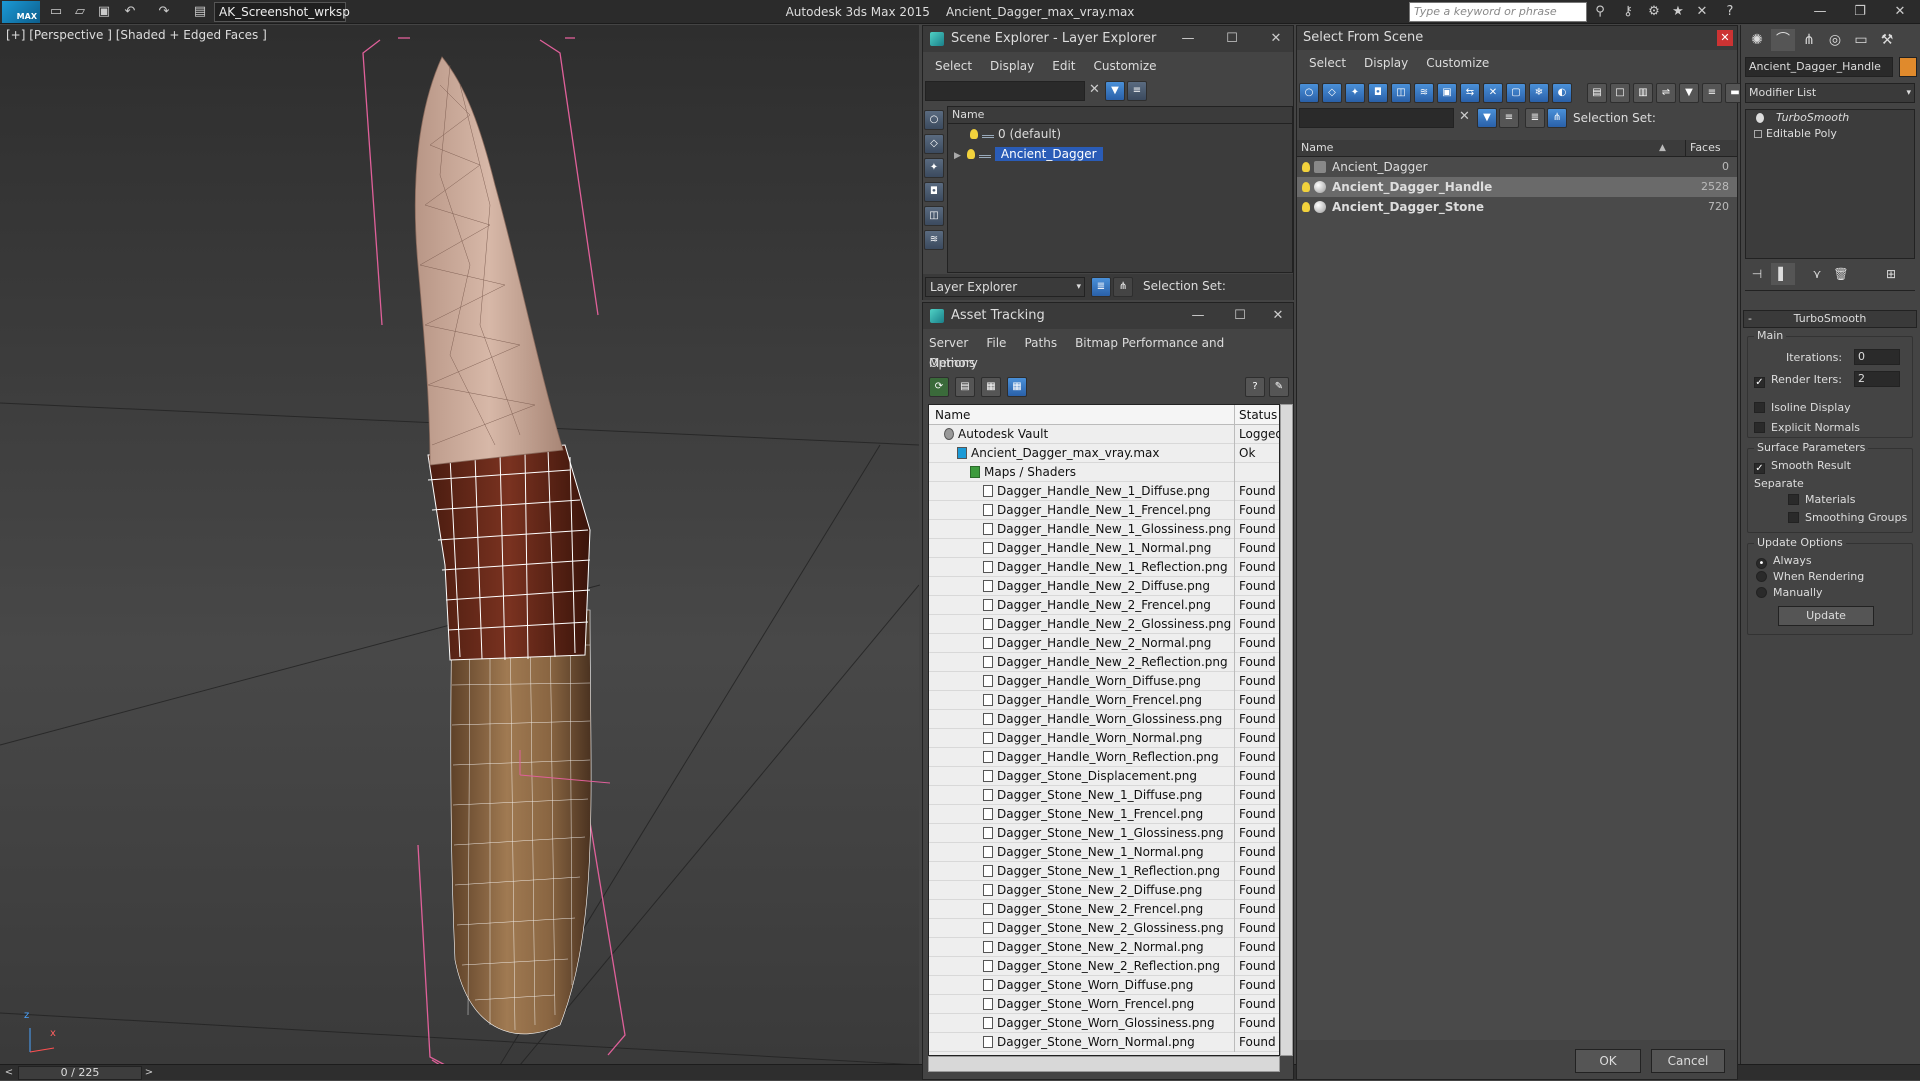  Describe the element at coordinates (1498, 12) in the screenshot. I see `search-input: Type a keyword or phrase` at that location.